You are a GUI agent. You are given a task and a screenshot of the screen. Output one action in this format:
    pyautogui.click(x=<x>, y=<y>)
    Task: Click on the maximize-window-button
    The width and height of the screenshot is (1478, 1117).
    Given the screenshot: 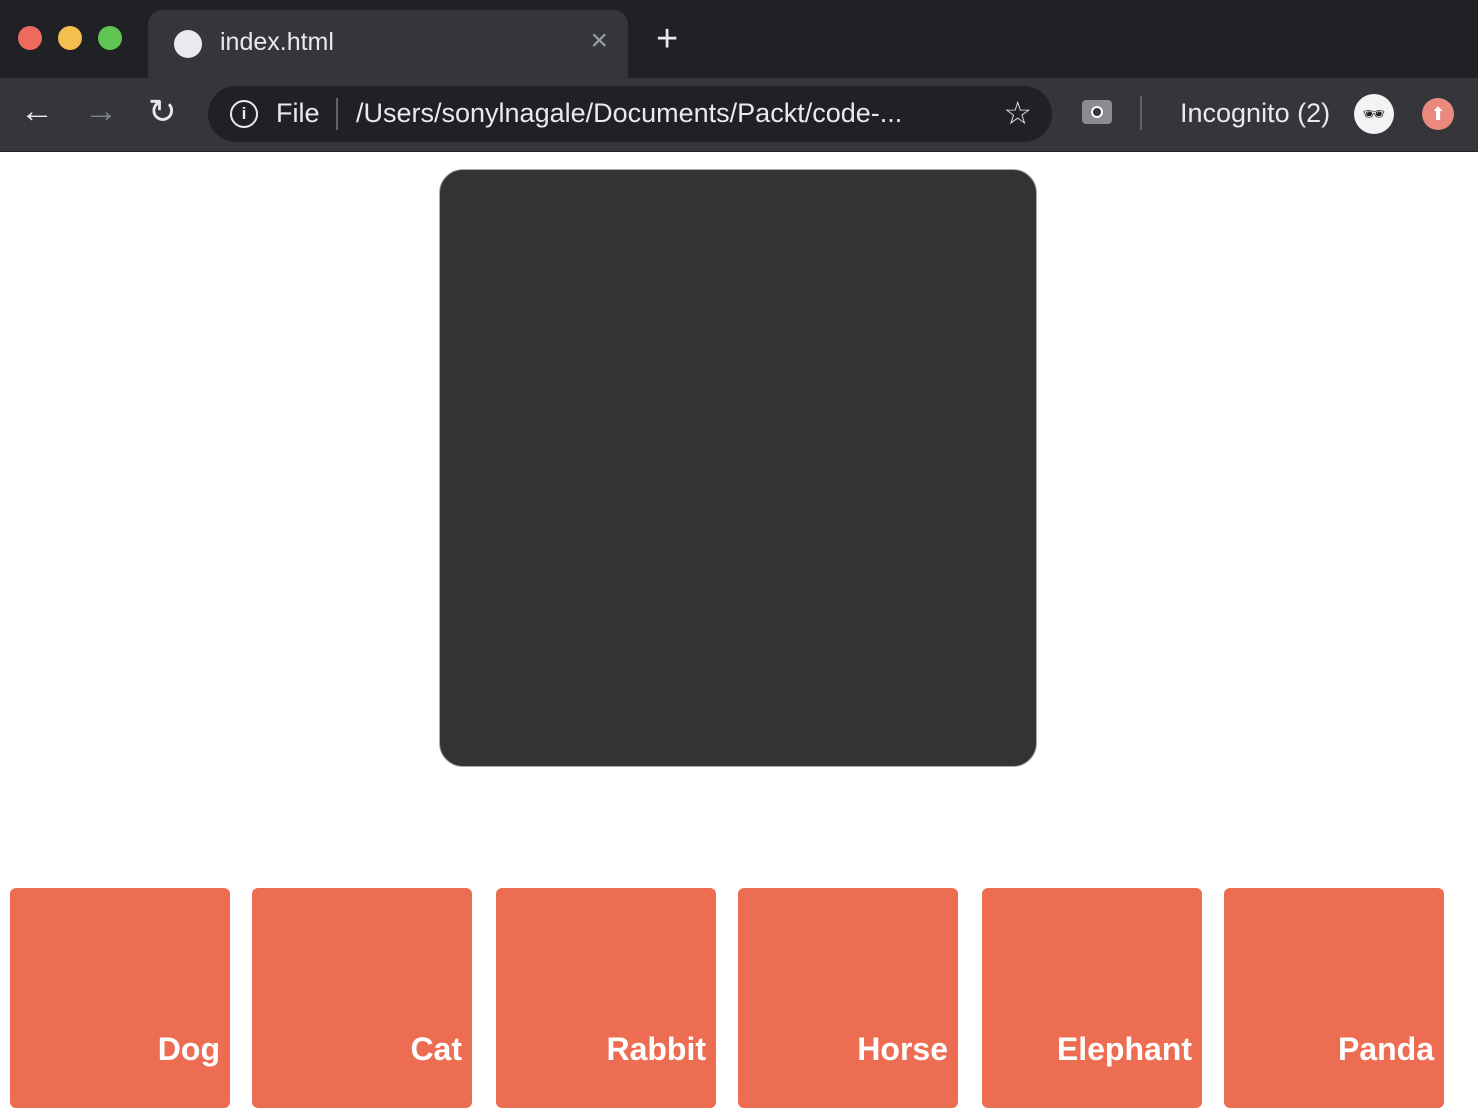 What is the action you would take?
    pyautogui.click(x=110, y=38)
    